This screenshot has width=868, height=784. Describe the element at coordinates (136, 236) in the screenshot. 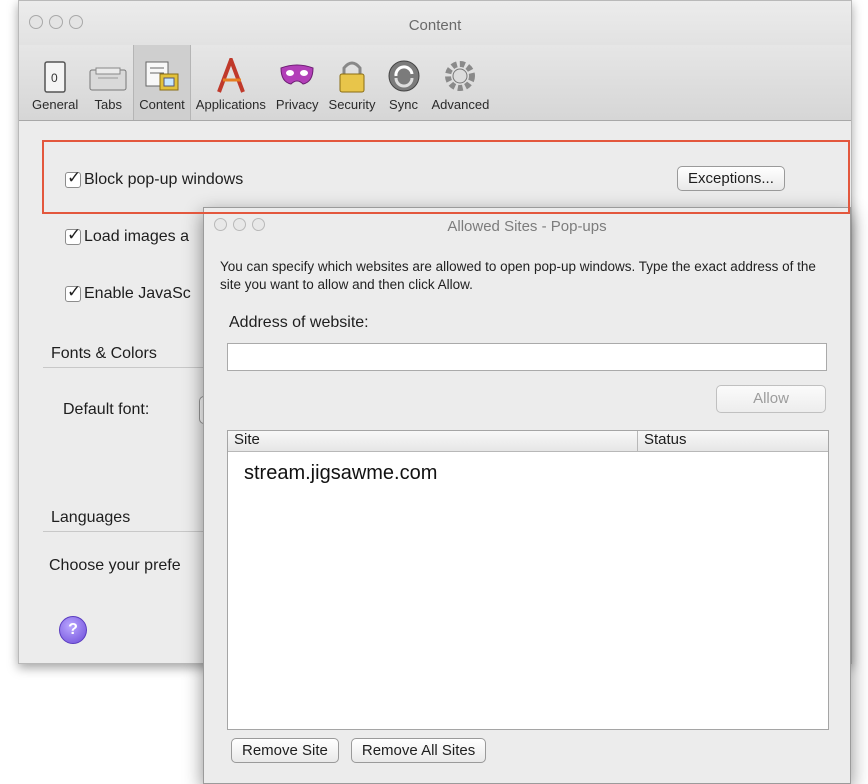

I see `load-images-label: Load images a` at that location.